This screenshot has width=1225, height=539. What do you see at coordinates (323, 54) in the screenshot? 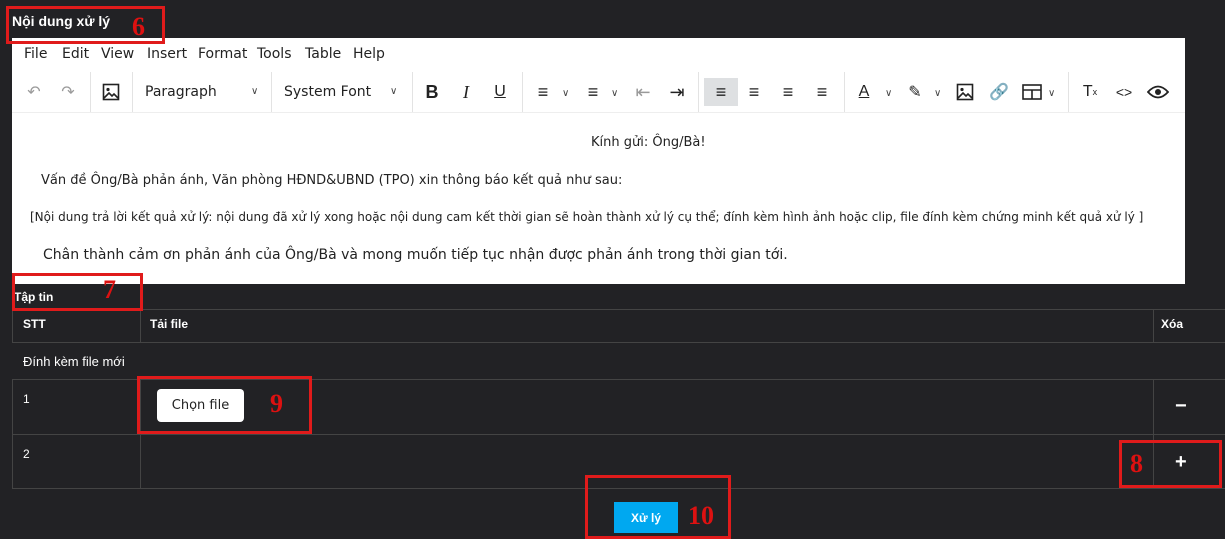
I see `menu-table: Table` at bounding box center [323, 54].